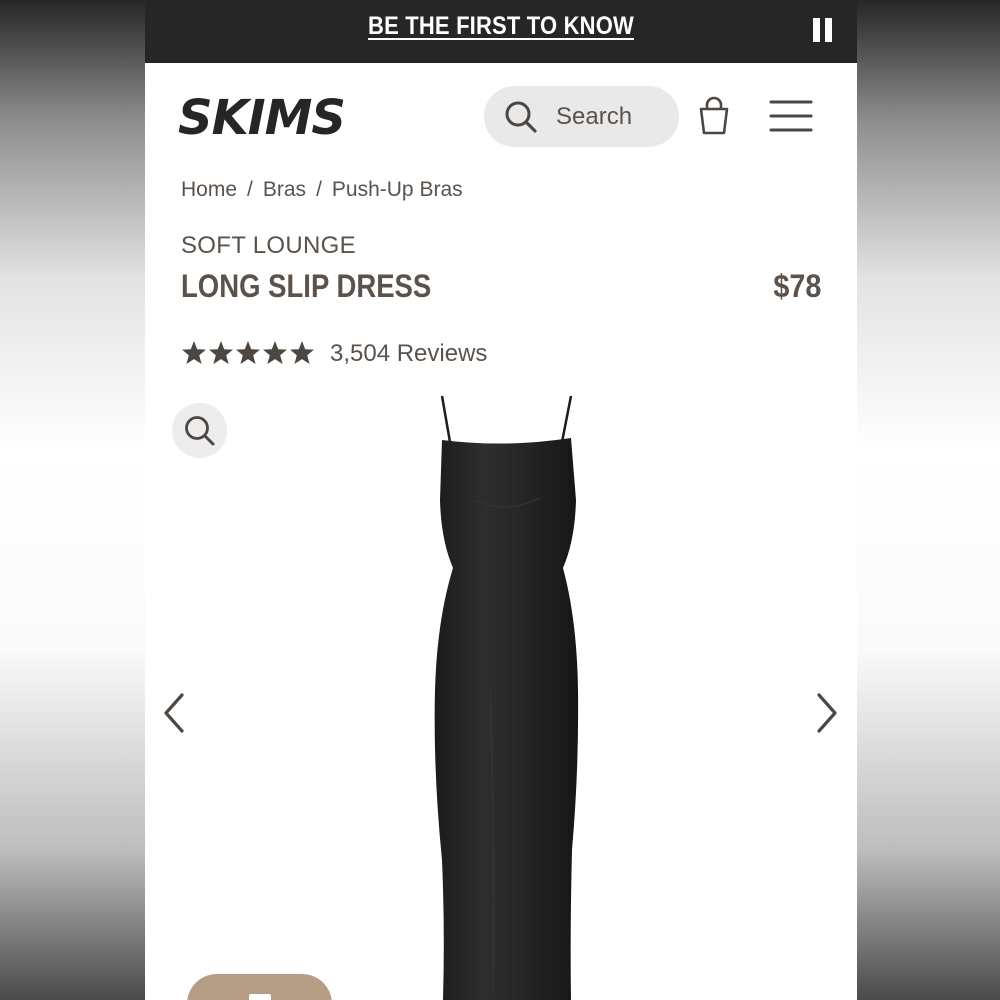  I want to click on background-blur-left, so click(72, 500).